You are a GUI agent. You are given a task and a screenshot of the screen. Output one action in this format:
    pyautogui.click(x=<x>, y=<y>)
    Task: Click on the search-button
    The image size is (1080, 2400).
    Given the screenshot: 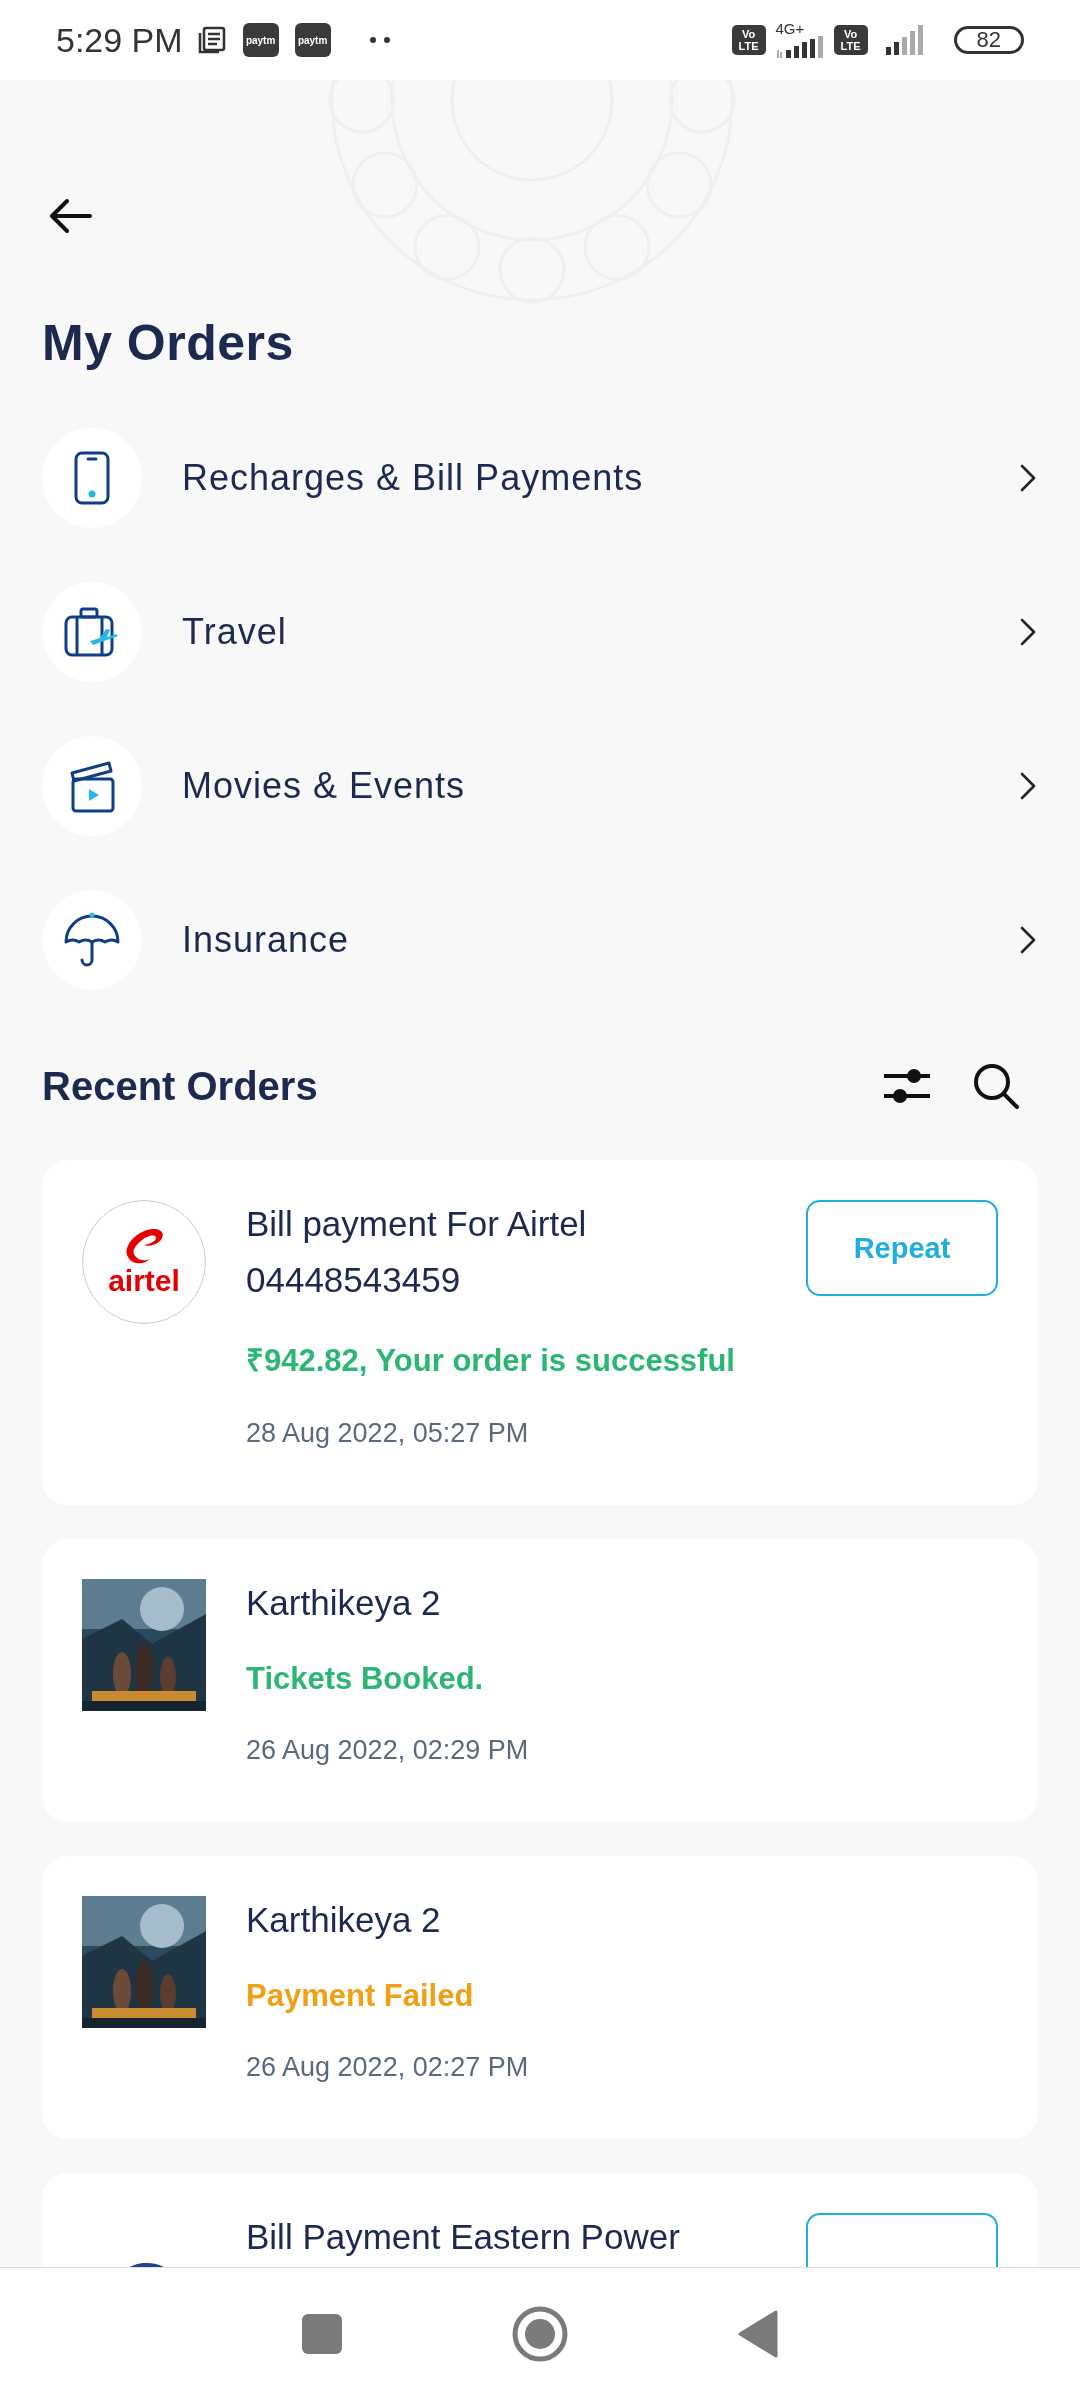 What is the action you would take?
    pyautogui.click(x=996, y=1086)
    